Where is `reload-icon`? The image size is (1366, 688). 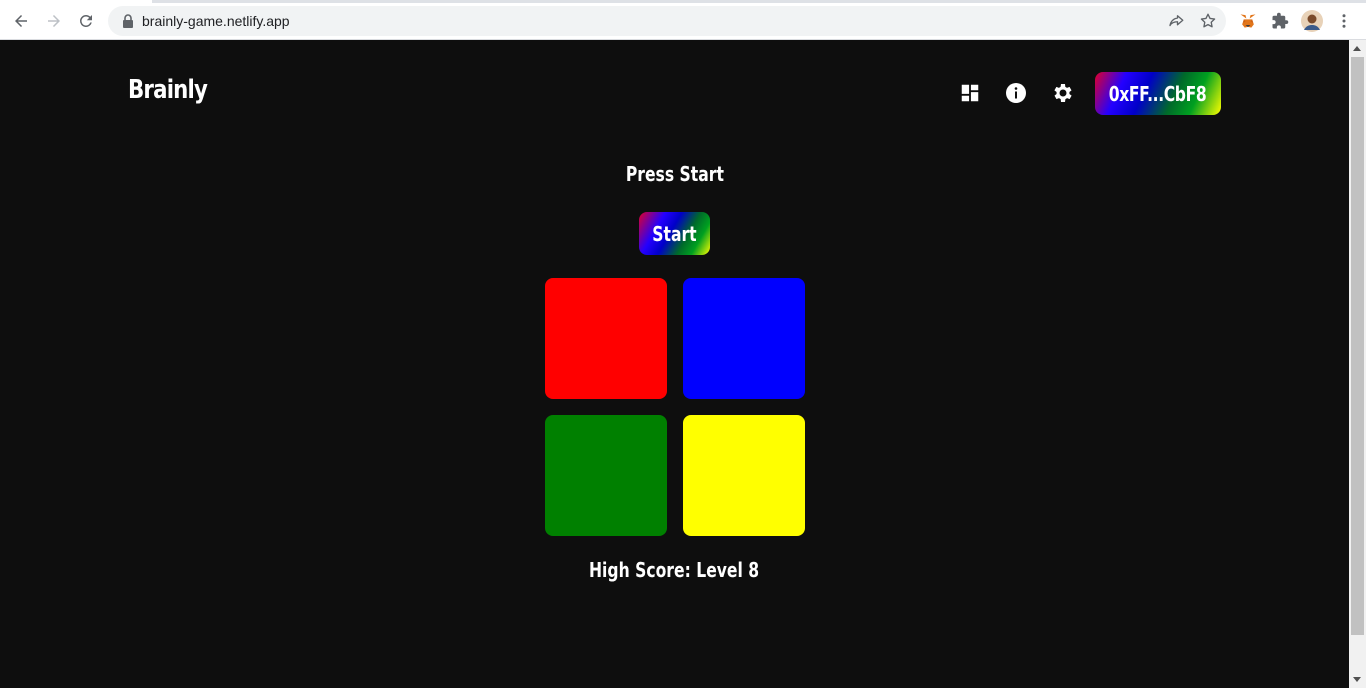 reload-icon is located at coordinates (86, 21).